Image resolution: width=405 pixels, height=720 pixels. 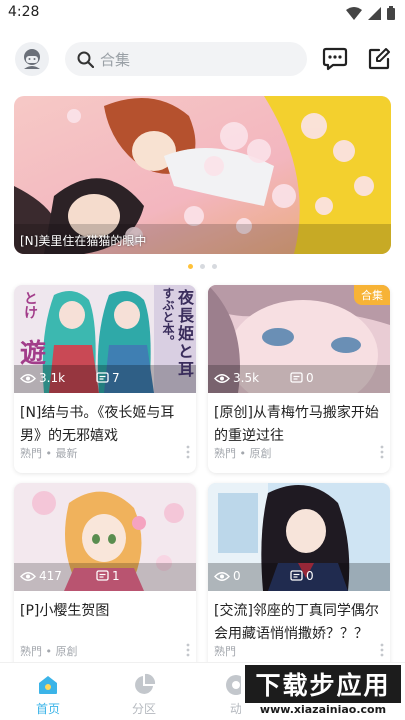 What do you see at coordinates (115, 59) in the screenshot?
I see `search-placeholder: 合集` at bounding box center [115, 59].